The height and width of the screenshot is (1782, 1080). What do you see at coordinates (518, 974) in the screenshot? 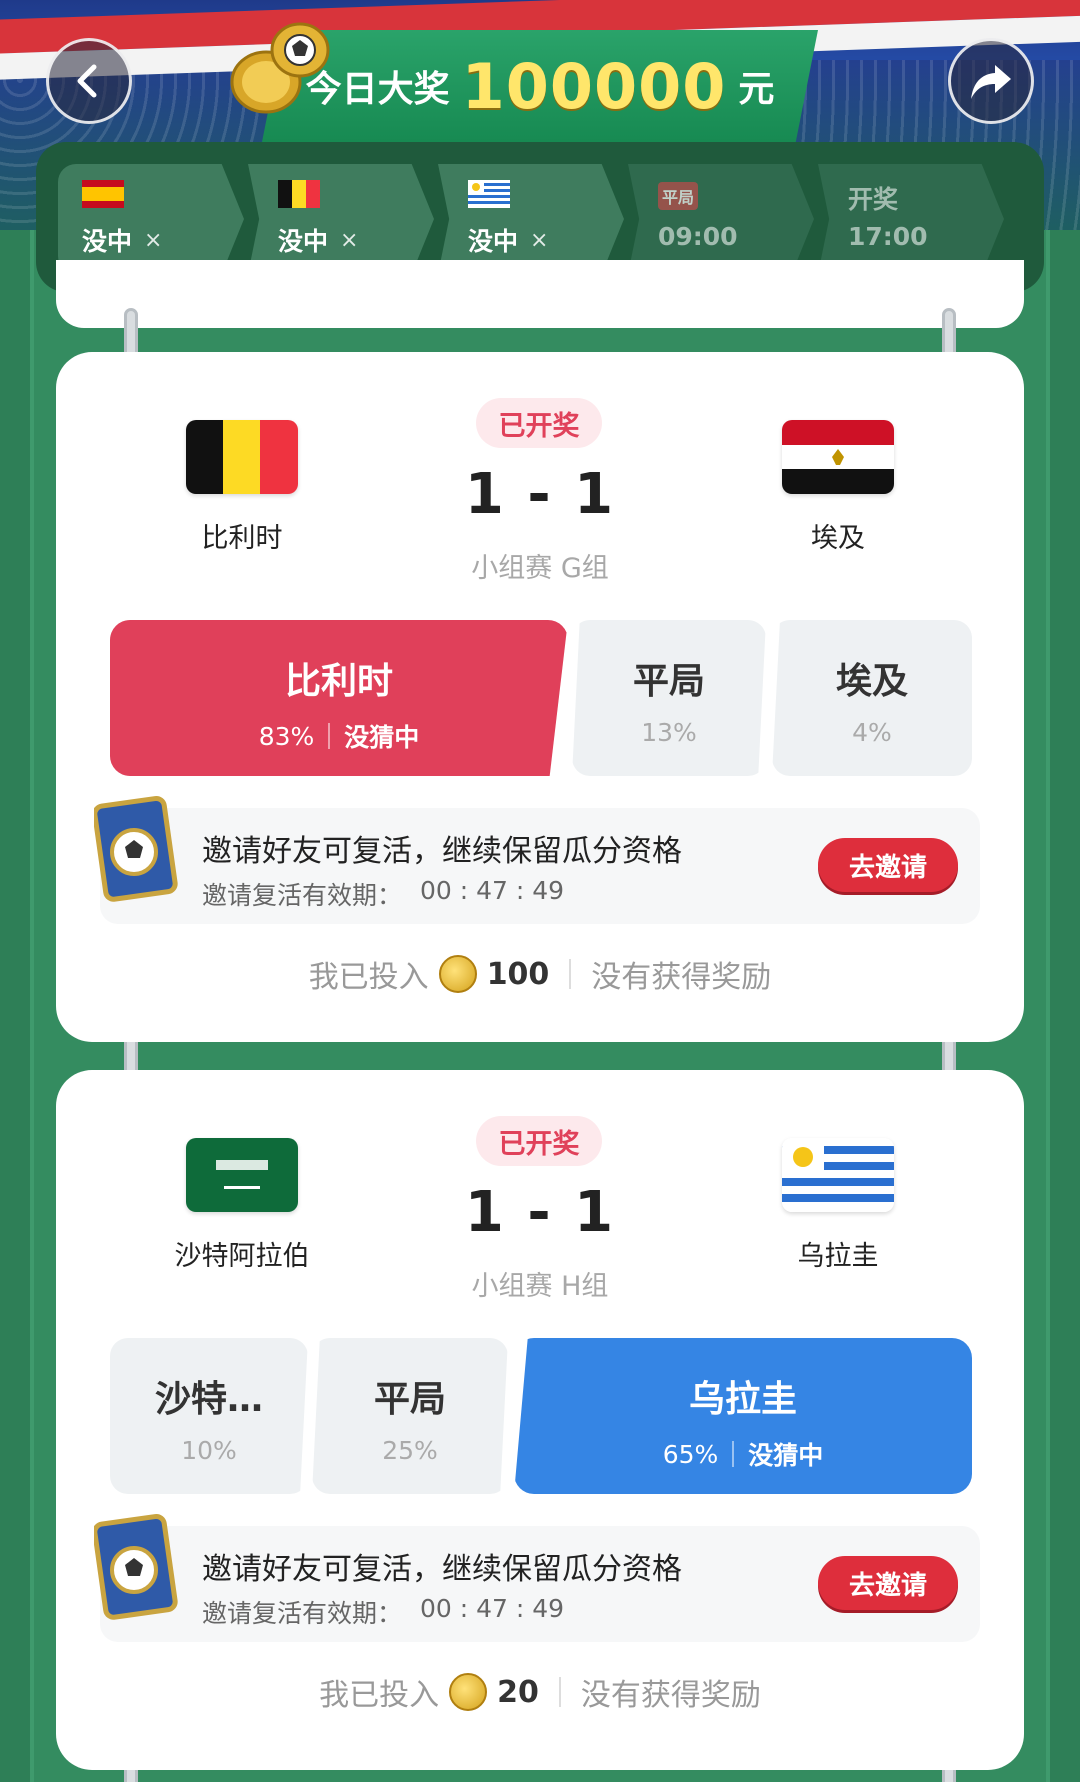
I see `invested-amount: 100` at bounding box center [518, 974].